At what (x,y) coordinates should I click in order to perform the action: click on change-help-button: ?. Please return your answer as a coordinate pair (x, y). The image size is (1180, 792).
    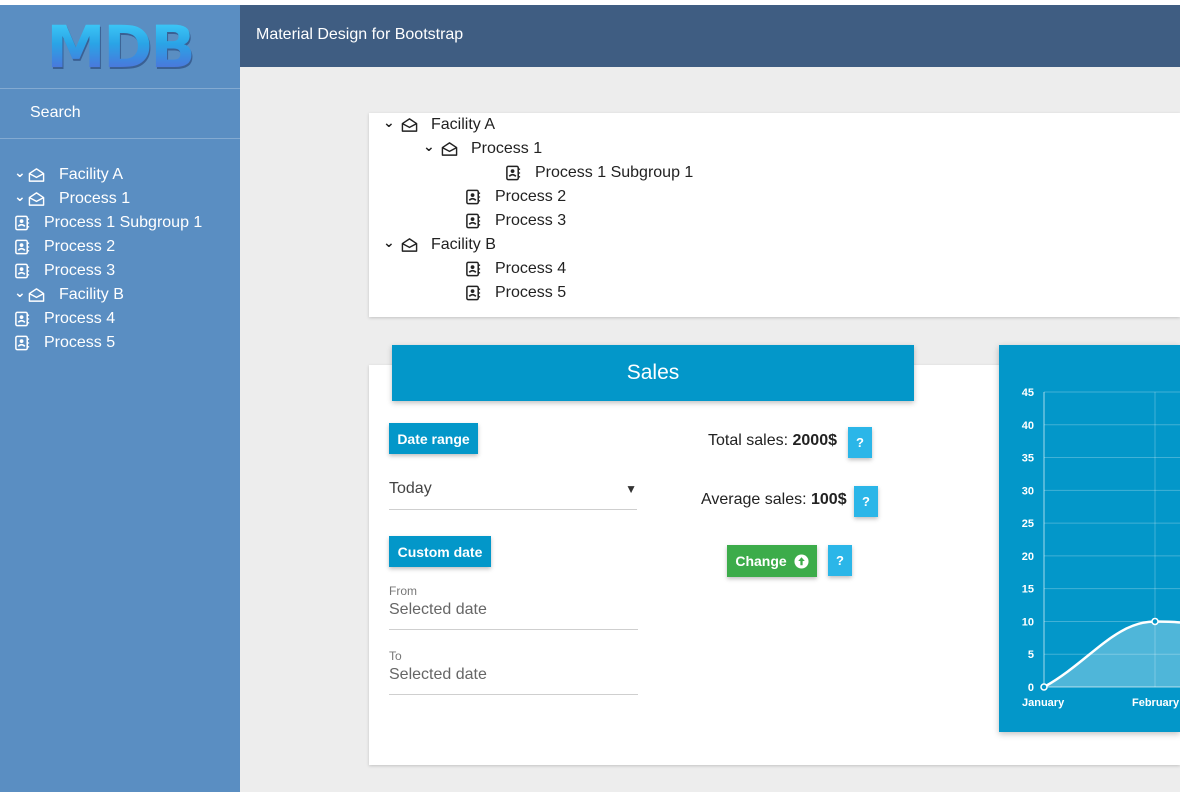
    Looking at the image, I should click on (840, 560).